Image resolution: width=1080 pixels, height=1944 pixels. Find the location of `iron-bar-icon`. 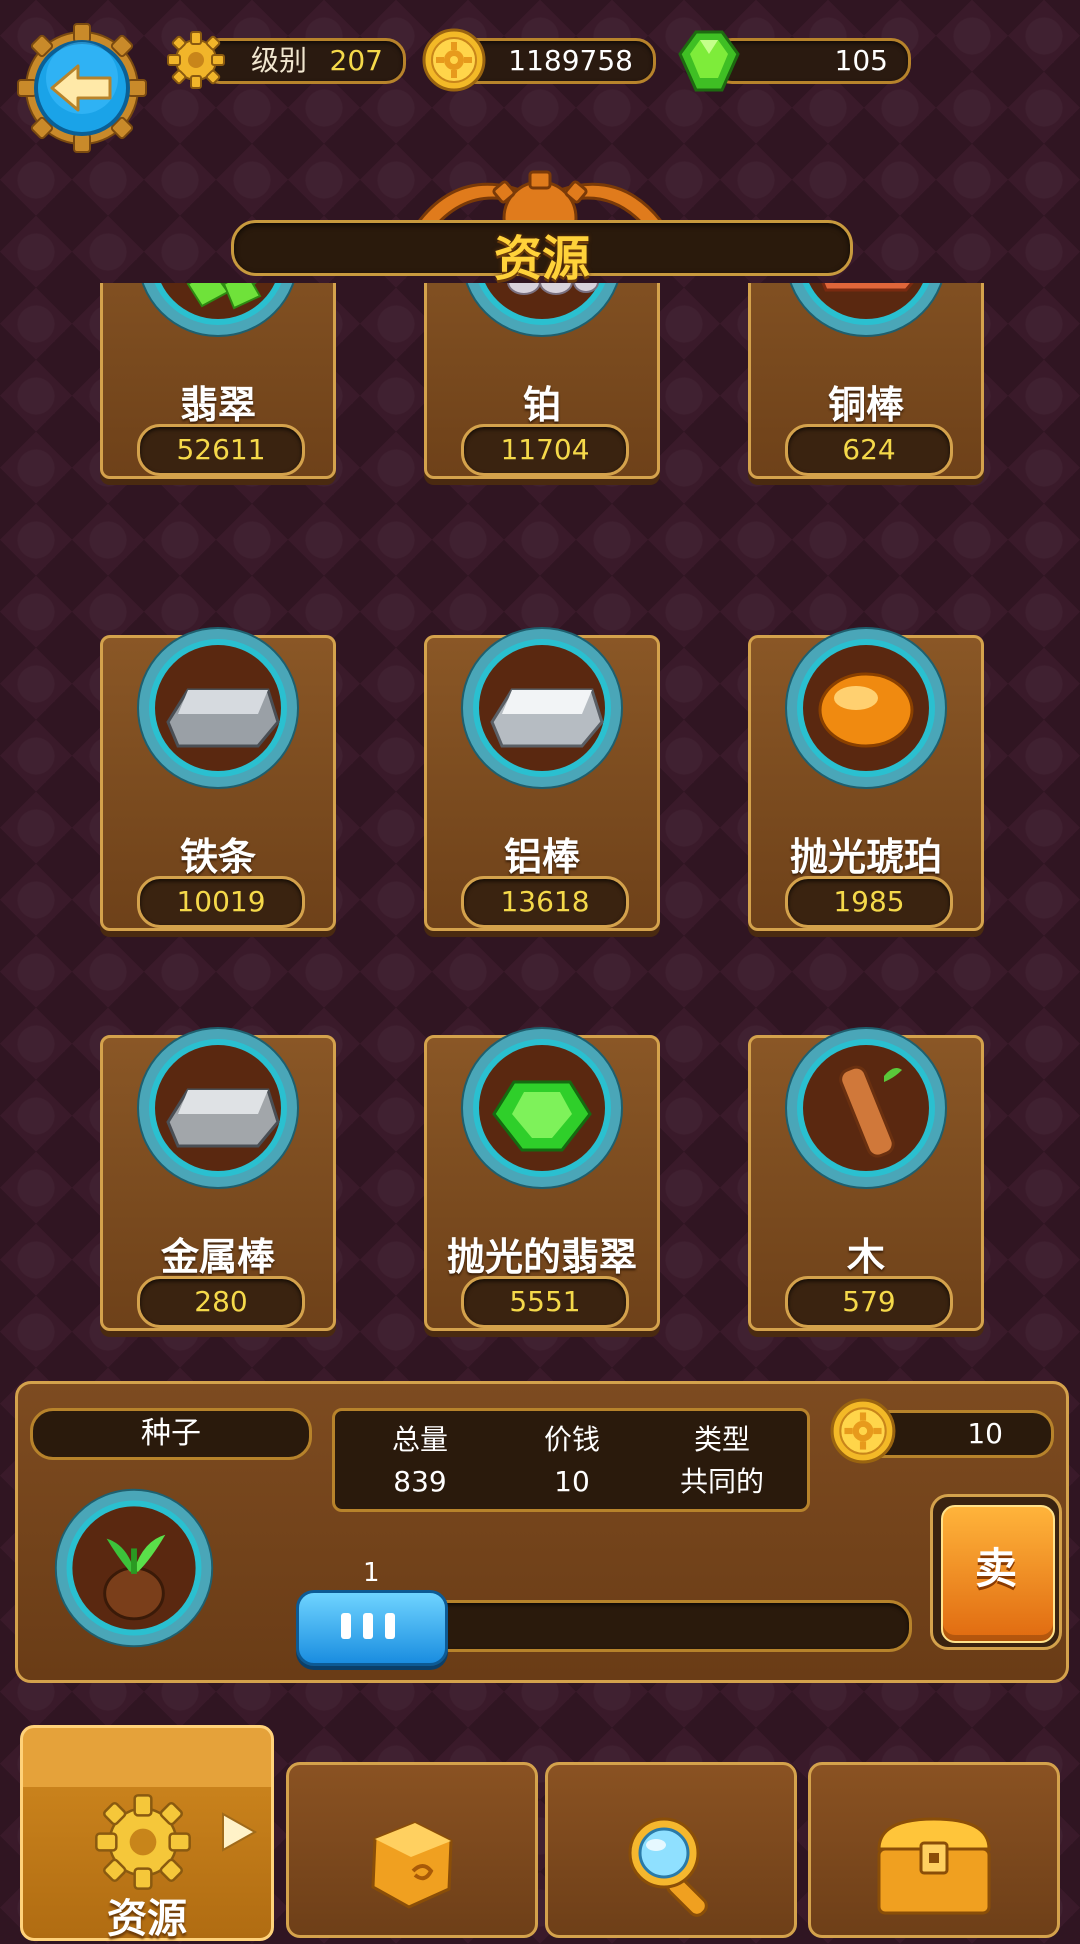

iron-bar-icon is located at coordinates (218, 708).